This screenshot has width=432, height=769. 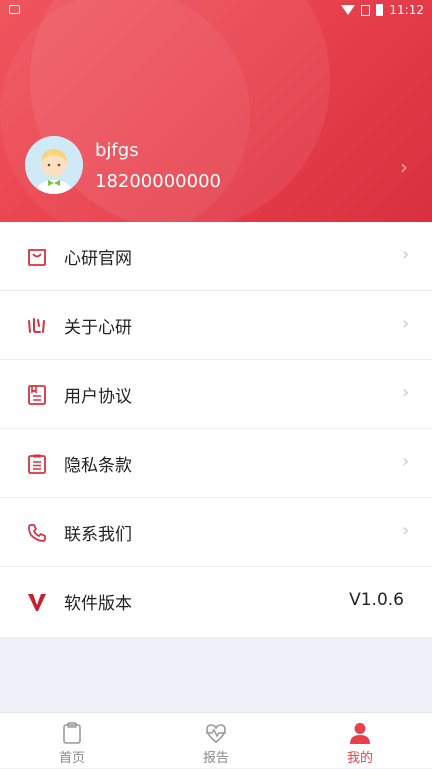 What do you see at coordinates (36, 325) in the screenshot?
I see `brand-logo-icon` at bounding box center [36, 325].